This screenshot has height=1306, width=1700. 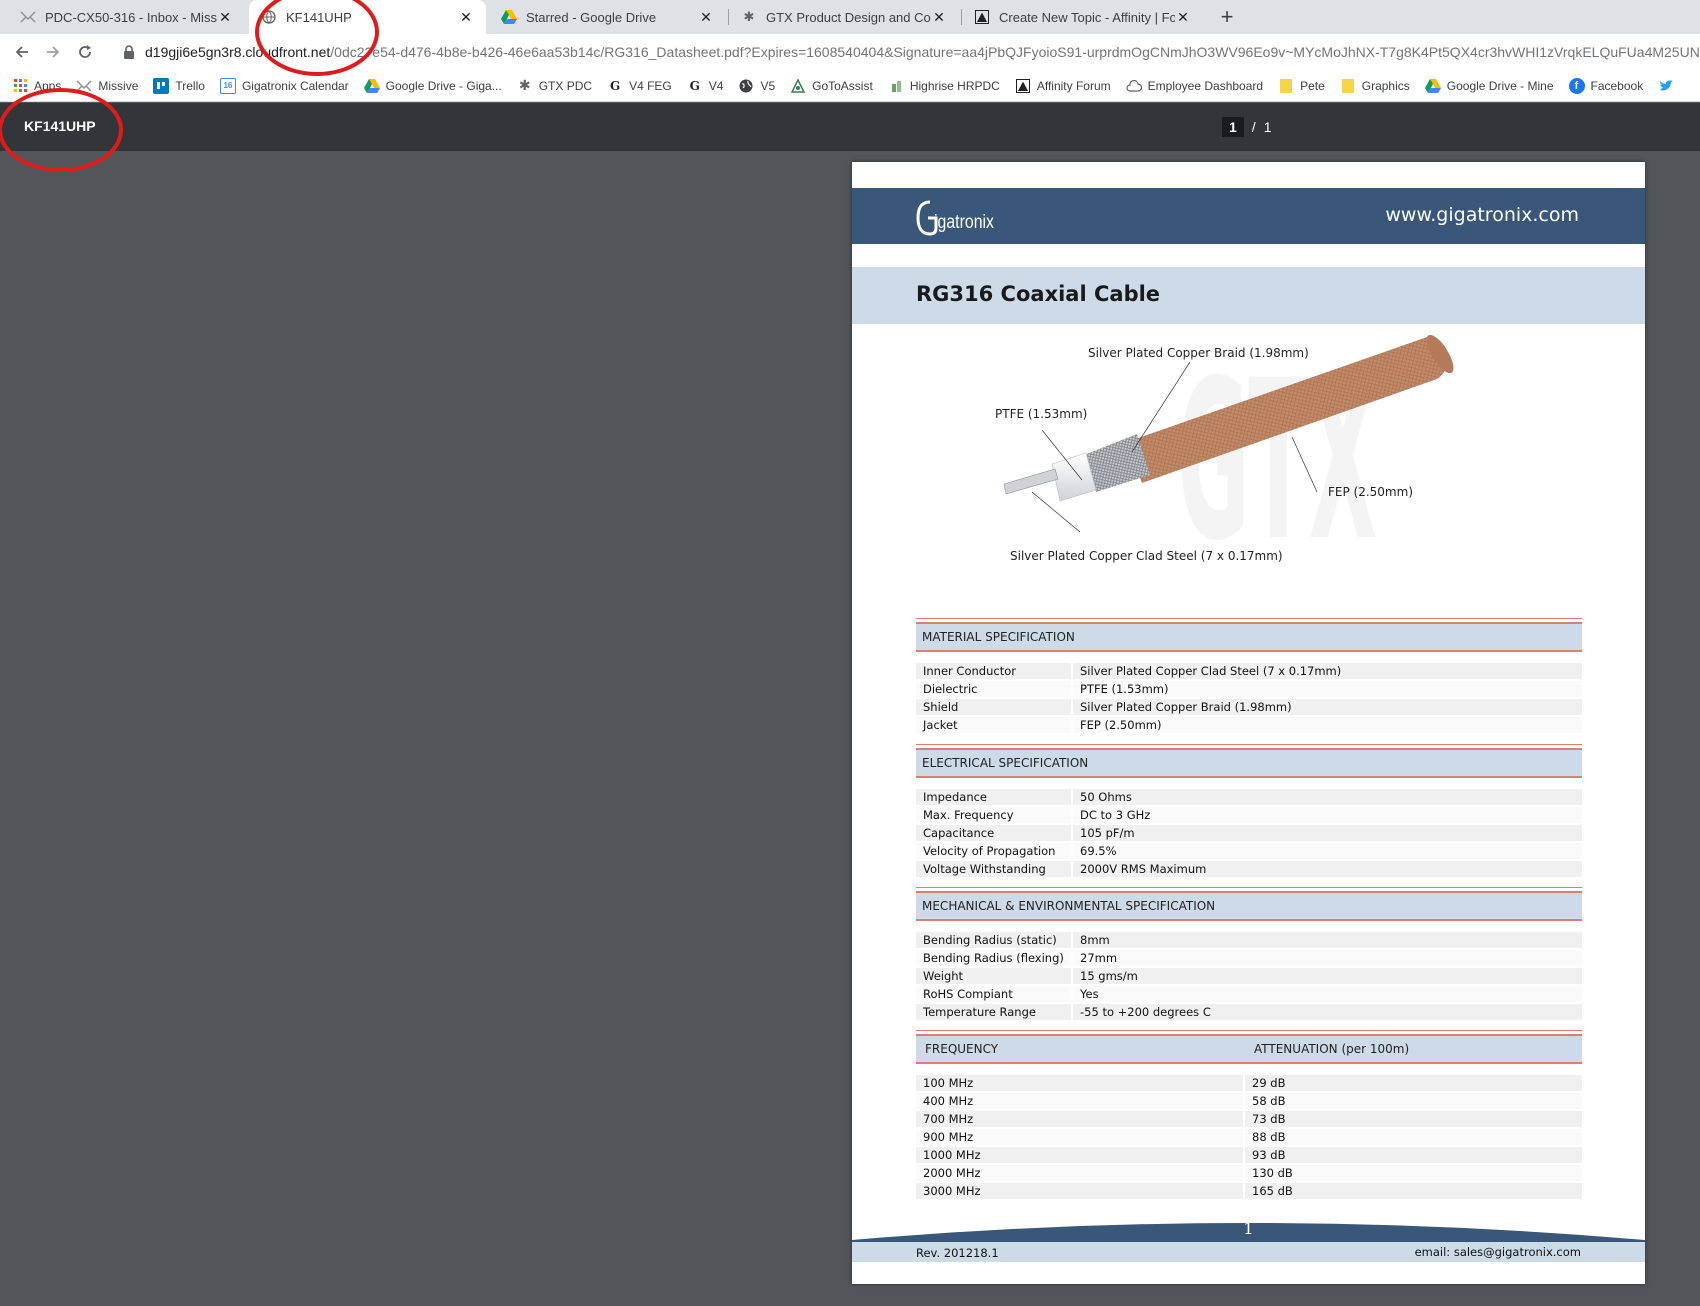 What do you see at coordinates (705, 86) in the screenshot?
I see `bookmark-v4: G V4` at bounding box center [705, 86].